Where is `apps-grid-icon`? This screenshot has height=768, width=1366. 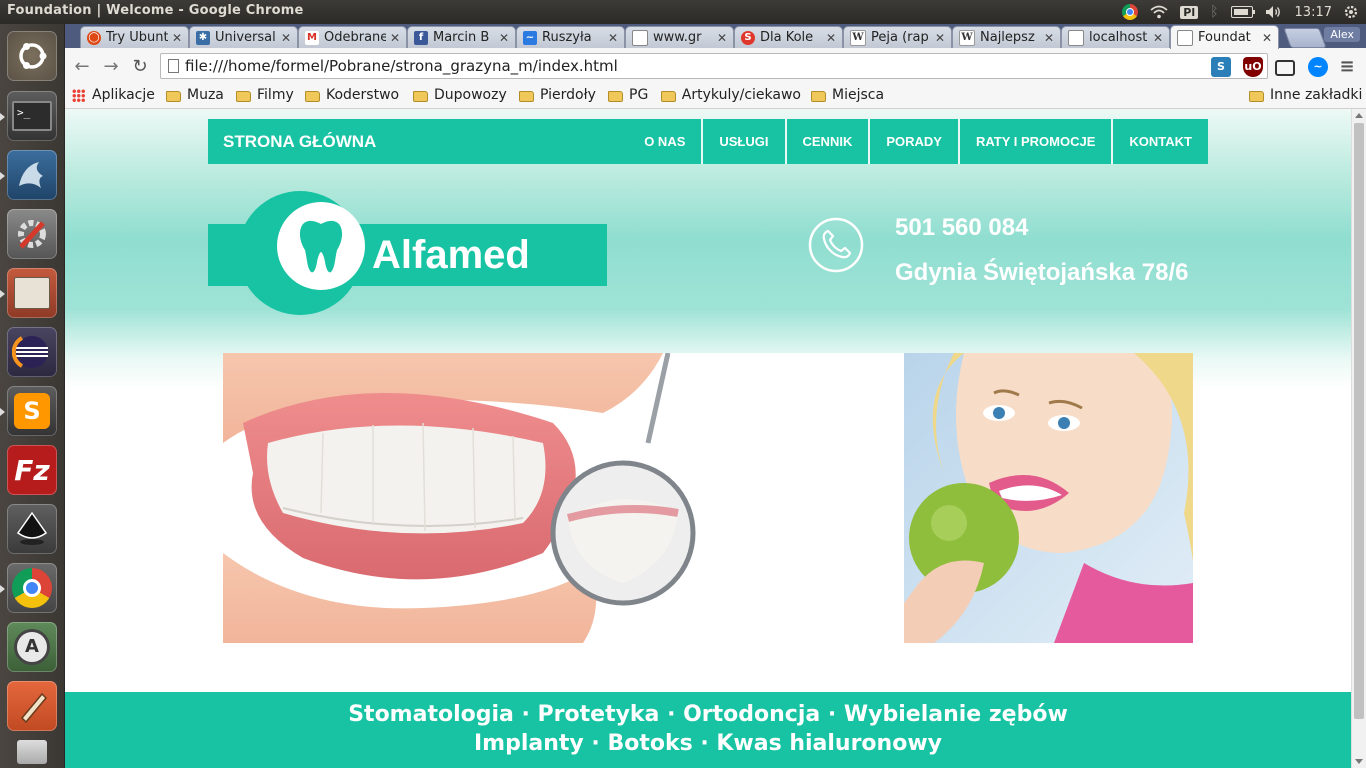 apps-grid-icon is located at coordinates (78, 95).